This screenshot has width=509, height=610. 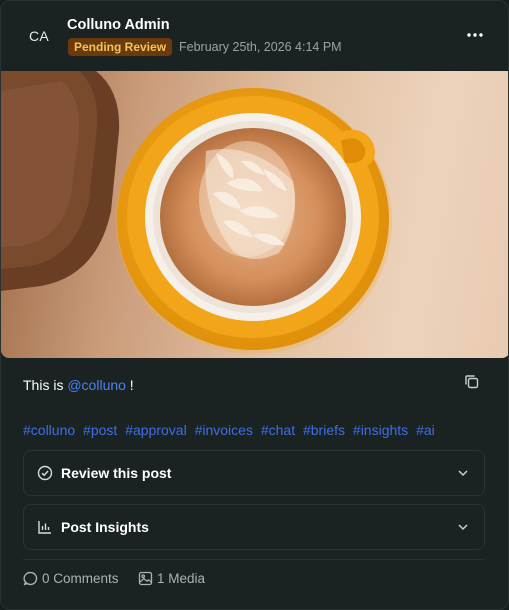 I want to click on caption-suffix: !, so click(x=129, y=385).